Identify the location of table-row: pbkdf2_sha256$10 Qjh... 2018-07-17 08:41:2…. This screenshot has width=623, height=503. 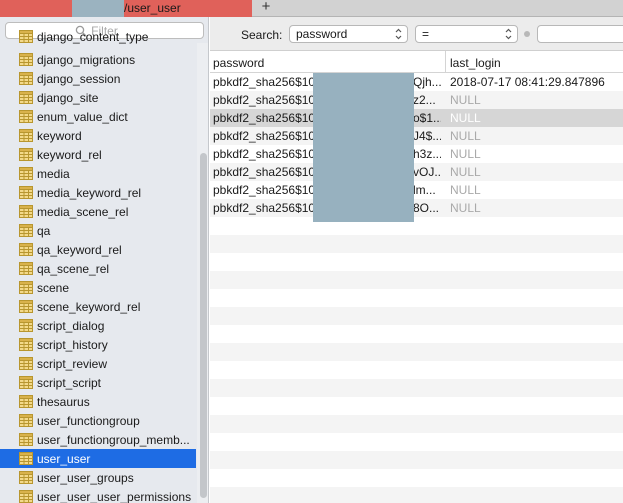
(416, 82).